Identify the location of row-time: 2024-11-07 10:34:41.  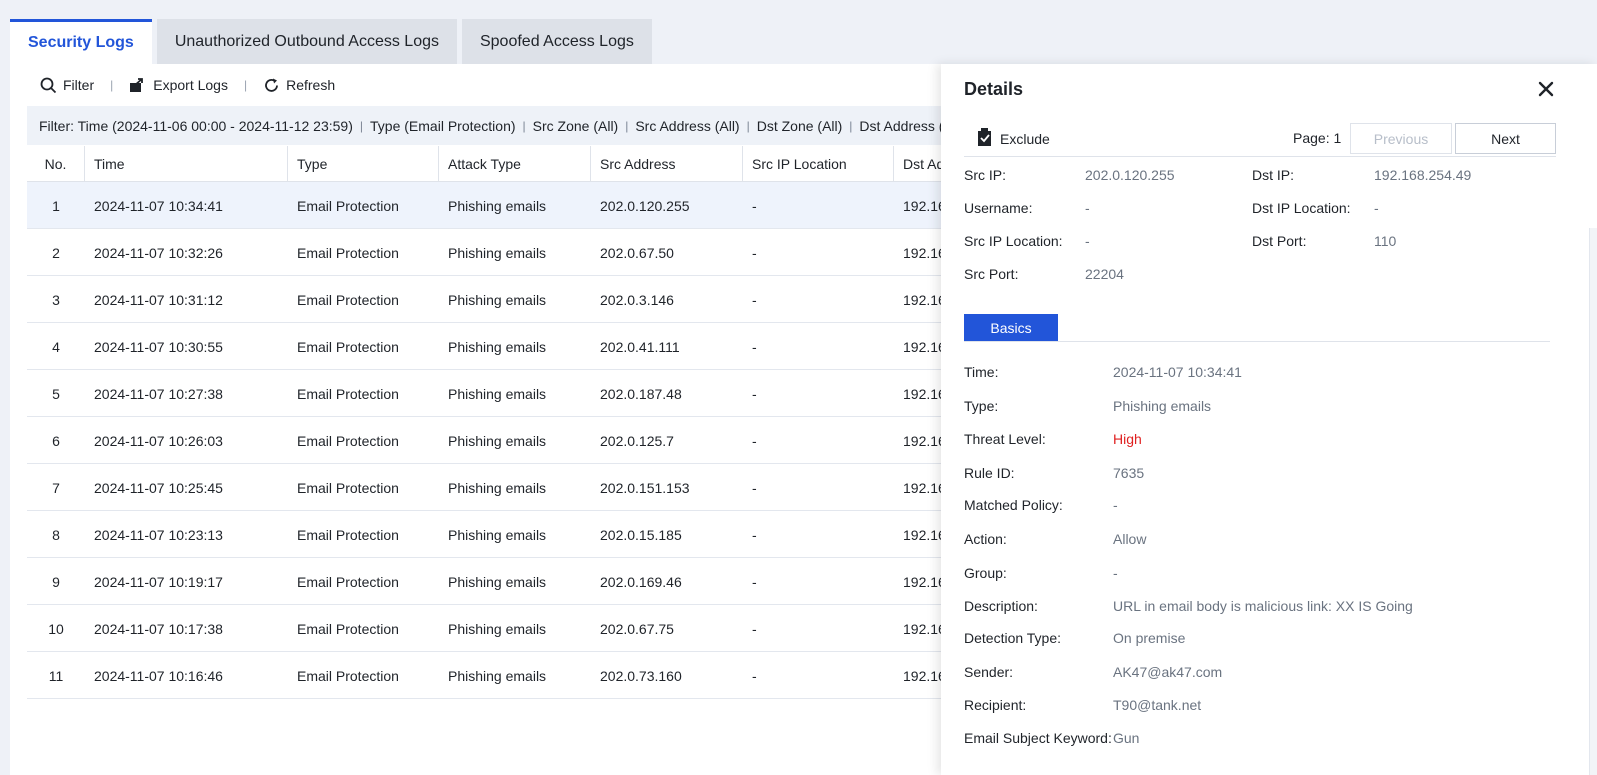
(158, 205).